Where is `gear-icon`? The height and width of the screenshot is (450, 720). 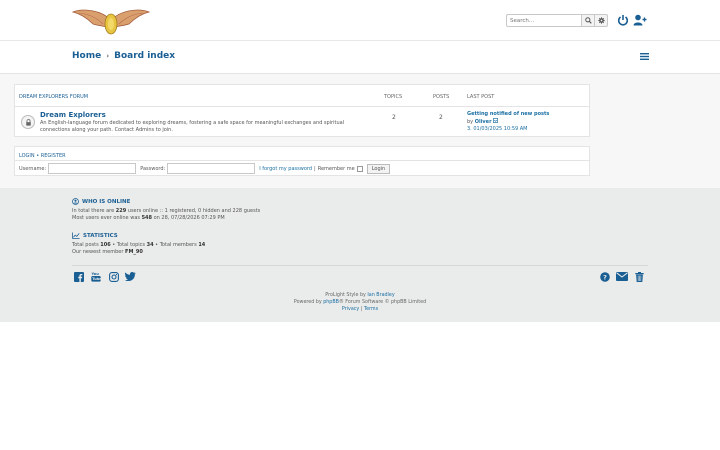 gear-icon is located at coordinates (601, 20).